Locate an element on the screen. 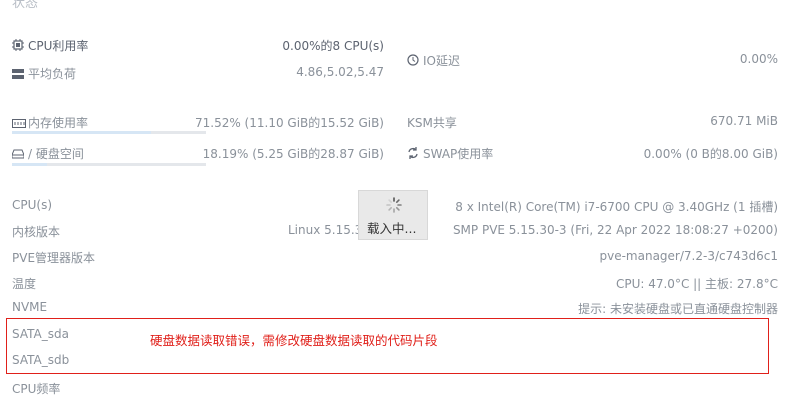 This screenshot has width=788, height=406. disk-label: / 硬盘空间 is located at coordinates (47, 153).